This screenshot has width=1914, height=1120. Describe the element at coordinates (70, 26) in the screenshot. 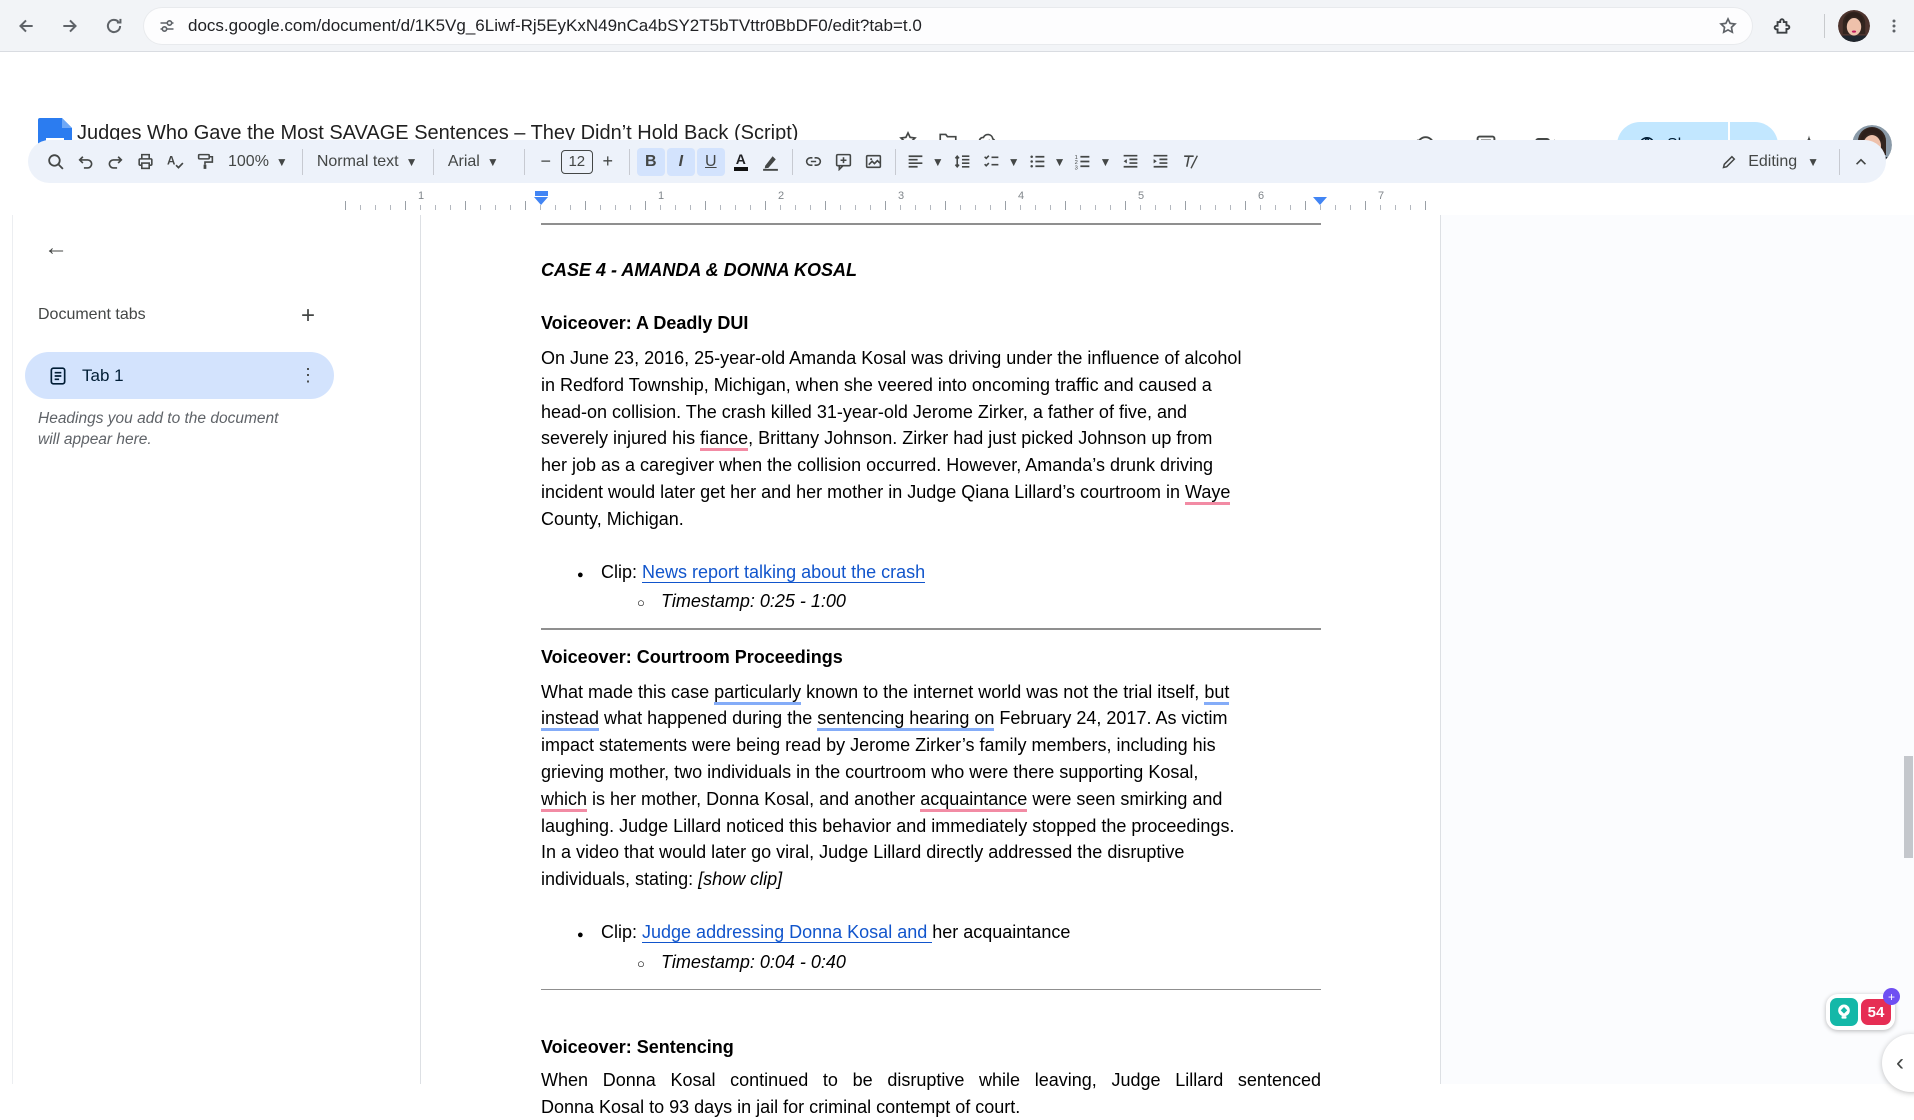

I see `browser-forward-icon` at that location.